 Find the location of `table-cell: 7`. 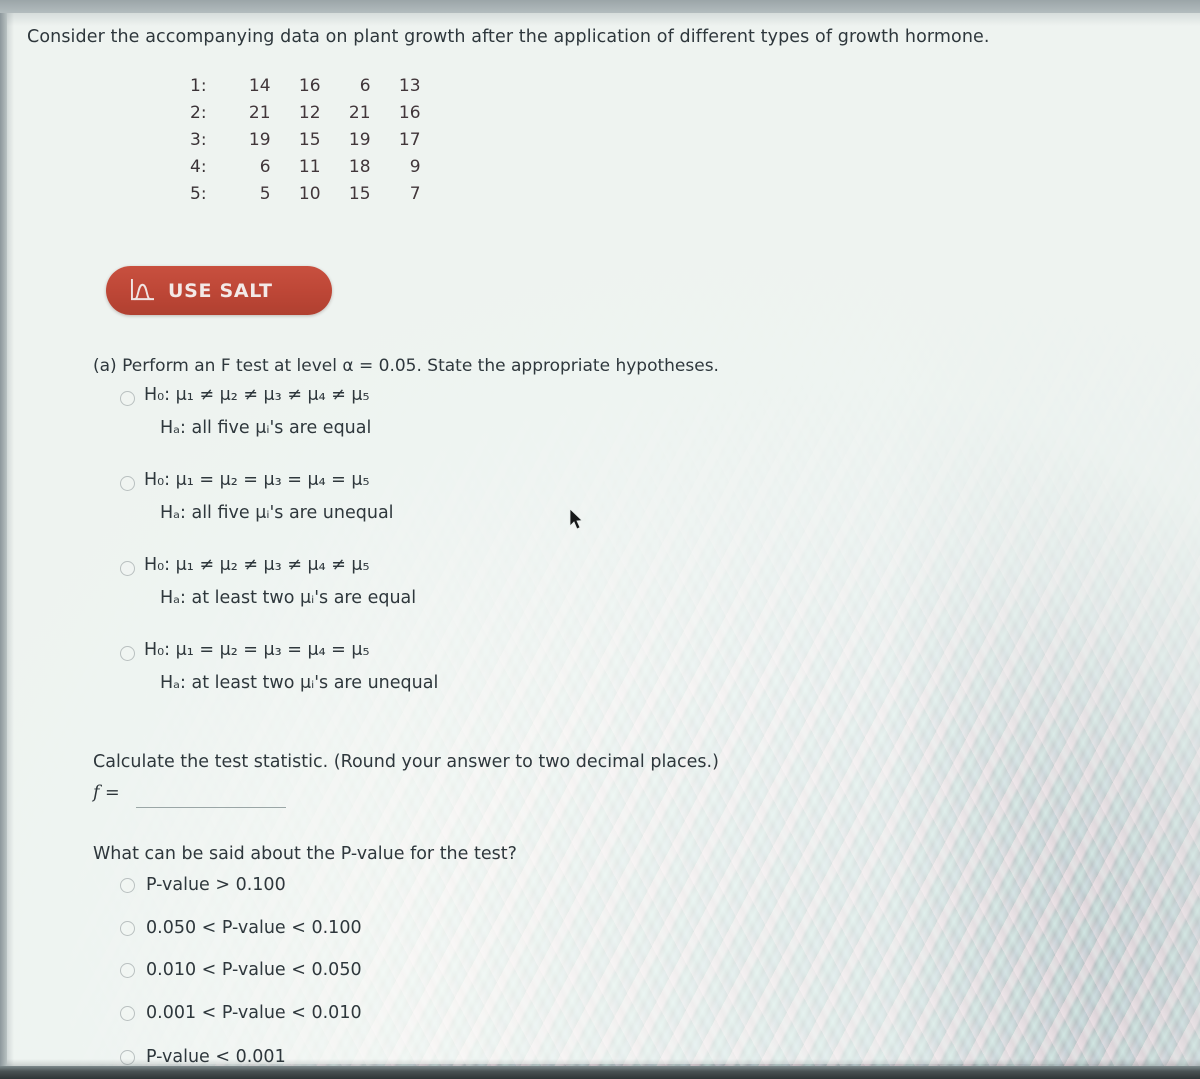

table-cell: 7 is located at coordinates (415, 193).